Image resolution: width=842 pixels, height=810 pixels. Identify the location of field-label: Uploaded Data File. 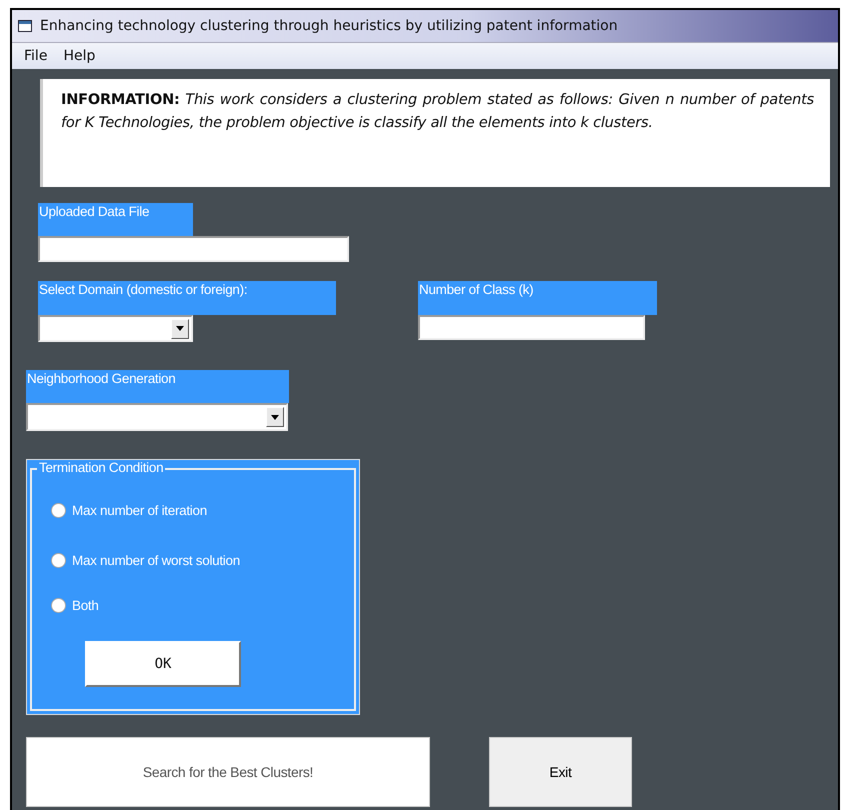
(115, 219).